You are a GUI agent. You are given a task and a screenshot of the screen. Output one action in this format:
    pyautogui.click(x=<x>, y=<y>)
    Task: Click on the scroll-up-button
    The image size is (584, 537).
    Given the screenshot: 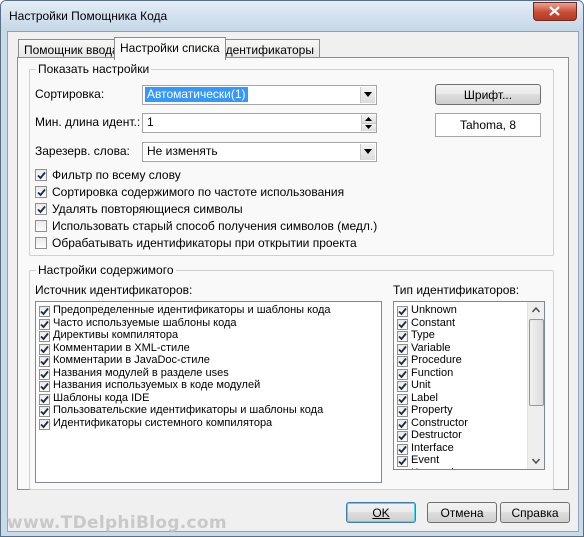 What is the action you would take?
    pyautogui.click(x=536, y=310)
    